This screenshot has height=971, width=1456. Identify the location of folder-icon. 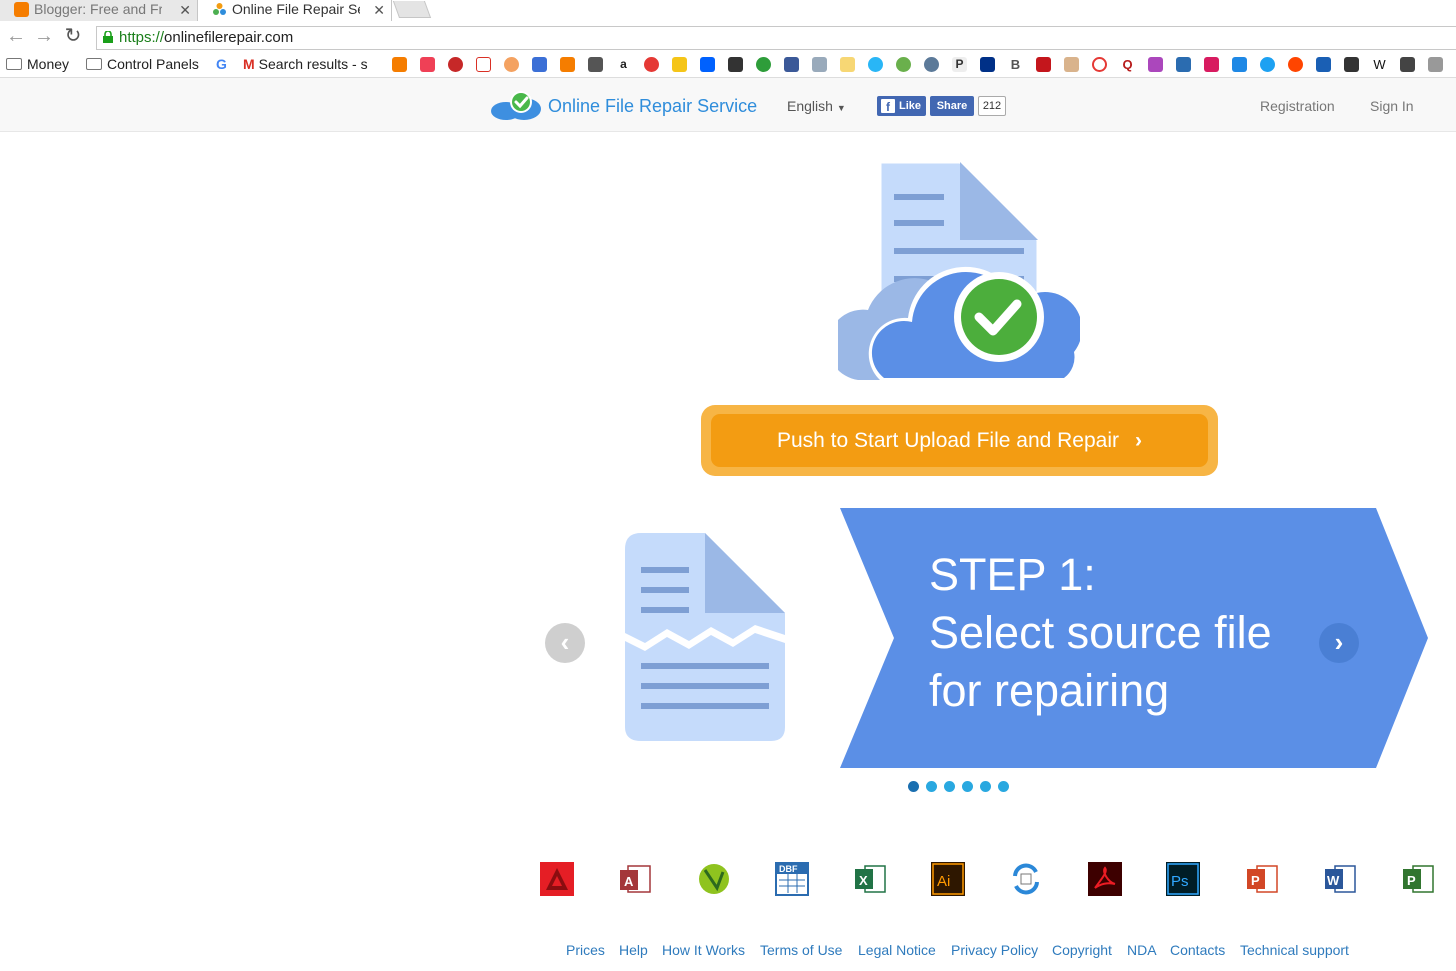
(94, 64).